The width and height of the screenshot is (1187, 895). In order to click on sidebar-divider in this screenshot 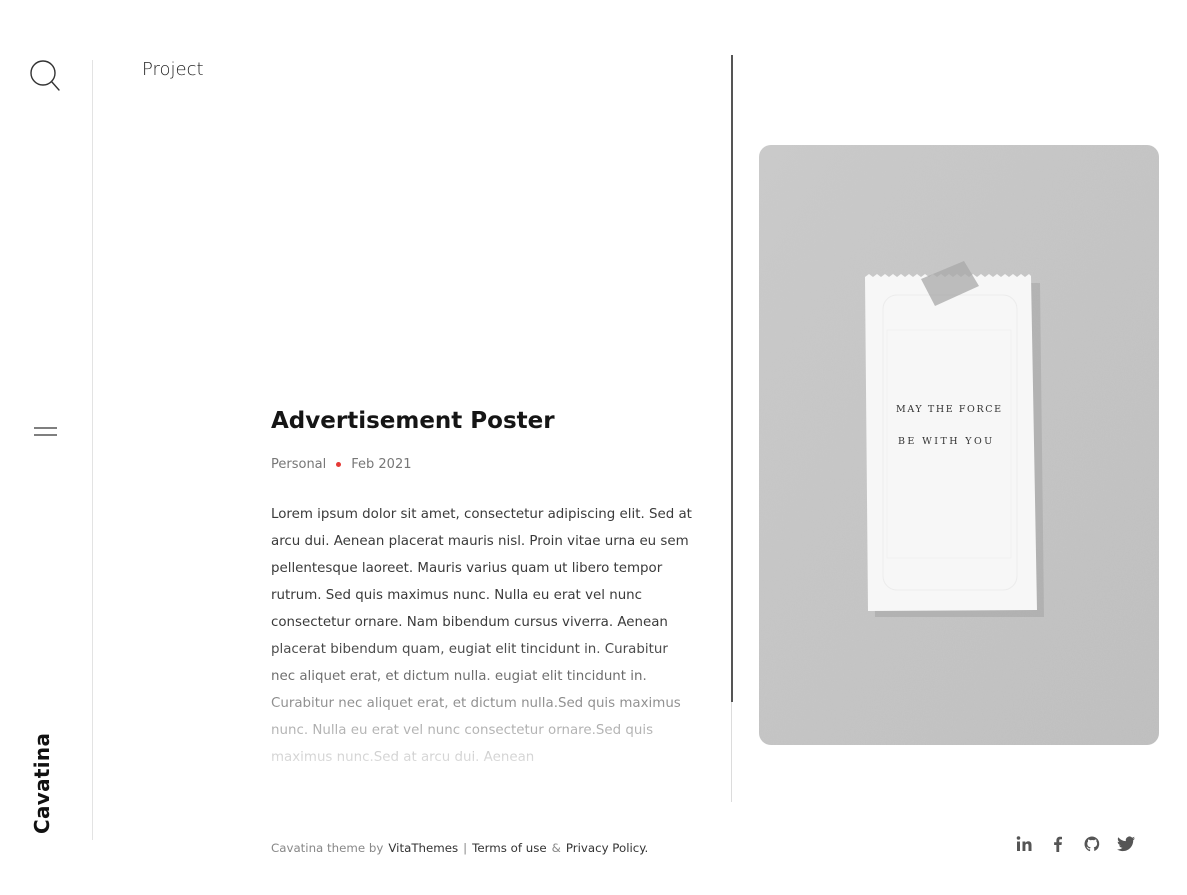, I will do `click(92, 450)`.